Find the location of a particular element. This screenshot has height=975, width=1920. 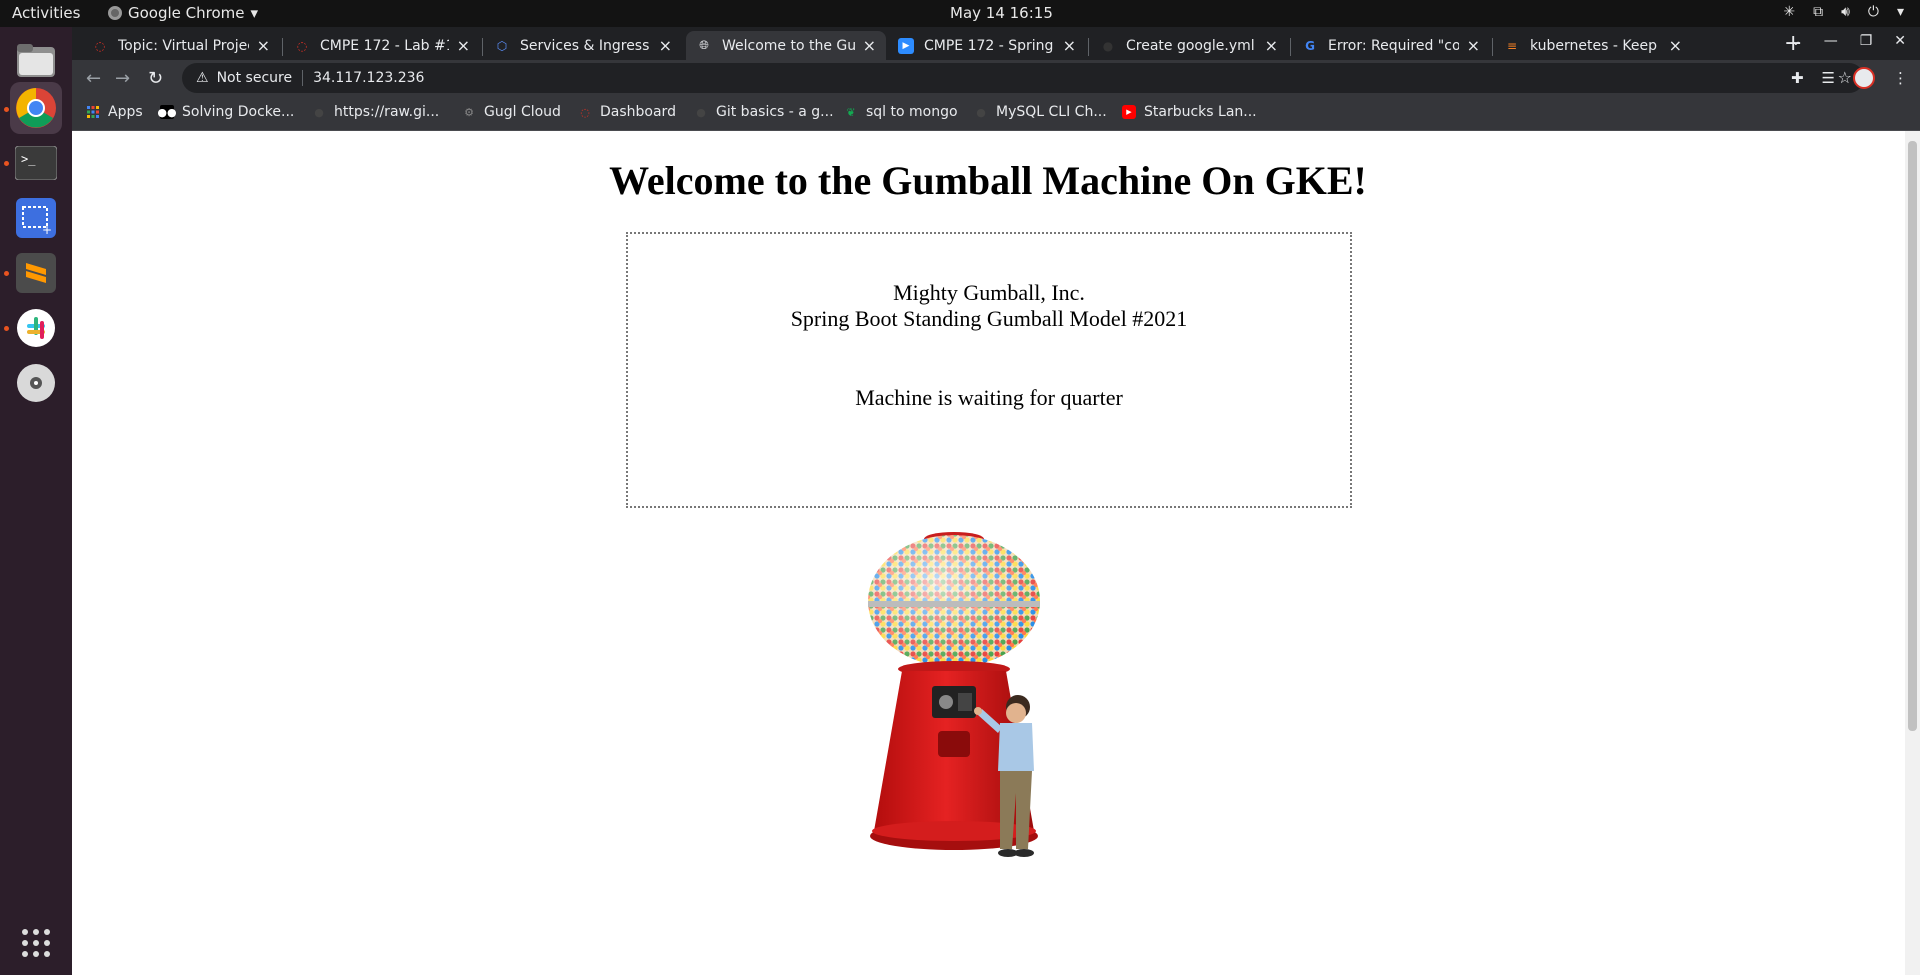

tab-title: Welcome to the Gum is located at coordinates (788, 45).